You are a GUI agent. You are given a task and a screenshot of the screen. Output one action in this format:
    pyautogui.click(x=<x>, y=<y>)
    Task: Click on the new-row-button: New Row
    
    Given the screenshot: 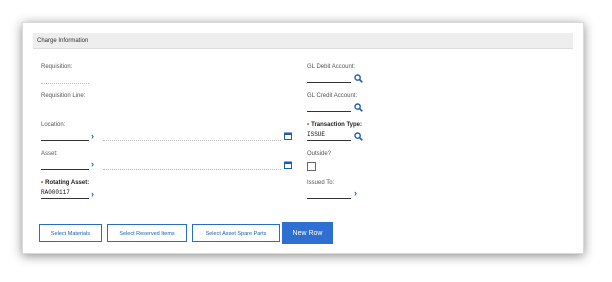 What is the action you would take?
    pyautogui.click(x=307, y=233)
    